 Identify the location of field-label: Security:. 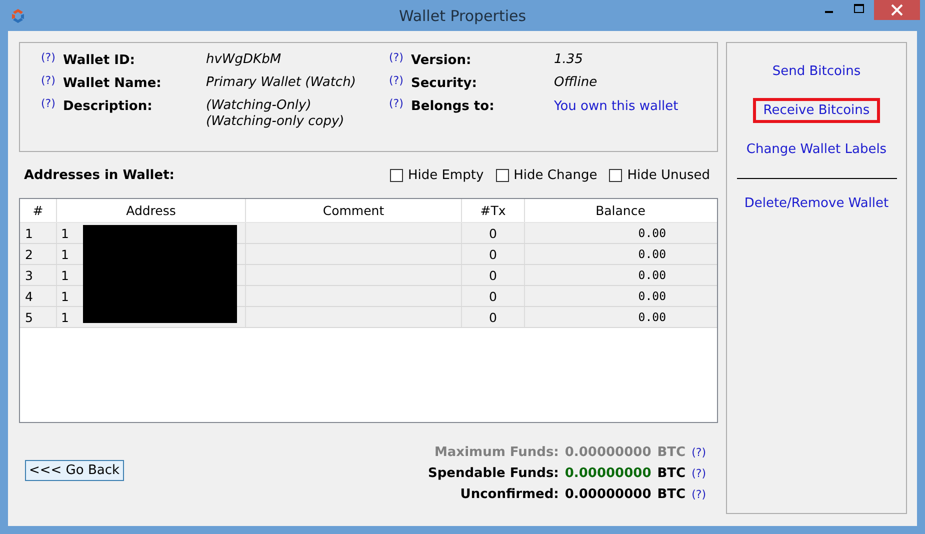
(444, 83).